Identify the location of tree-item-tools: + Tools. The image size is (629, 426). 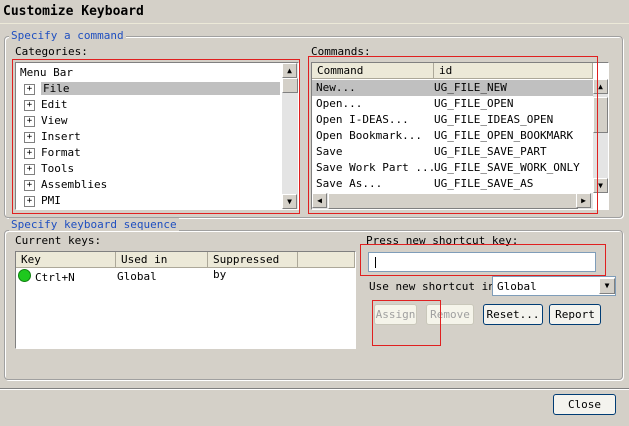
(49, 169).